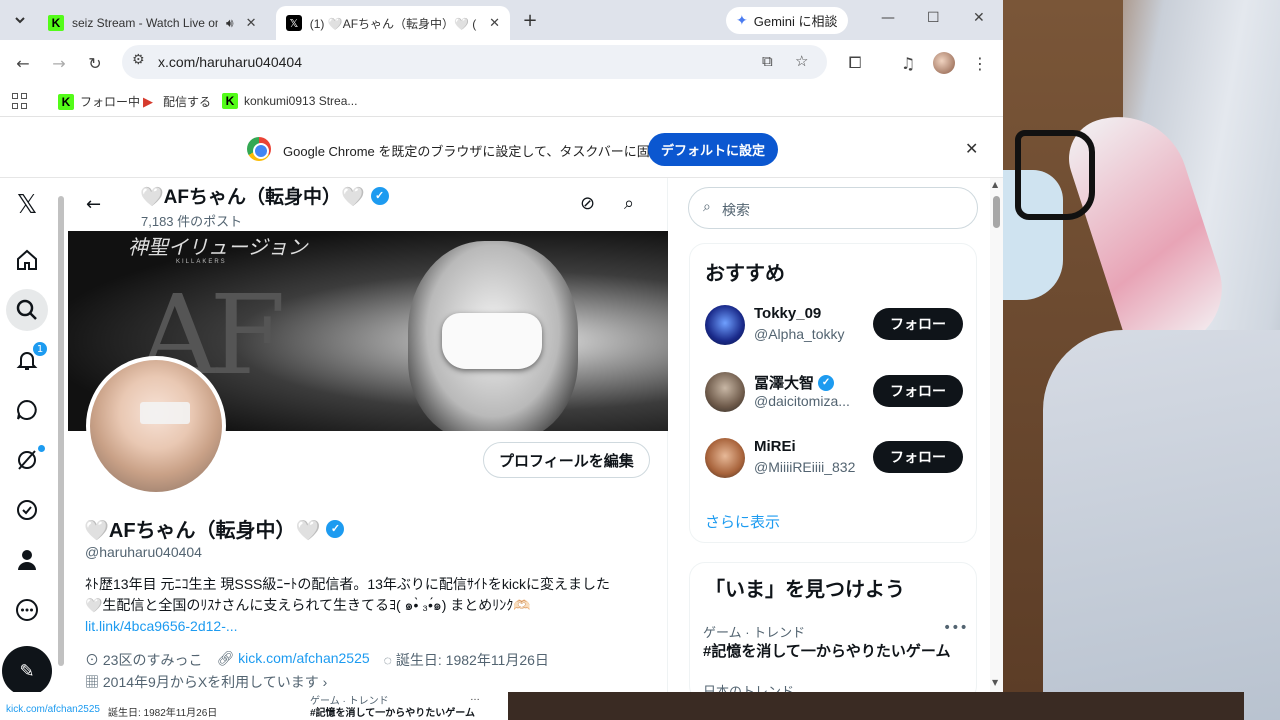 Image resolution: width=1280 pixels, height=720 pixels. I want to click on trend-name: #記憶を消して一からやりたいゲーム, so click(826, 650).